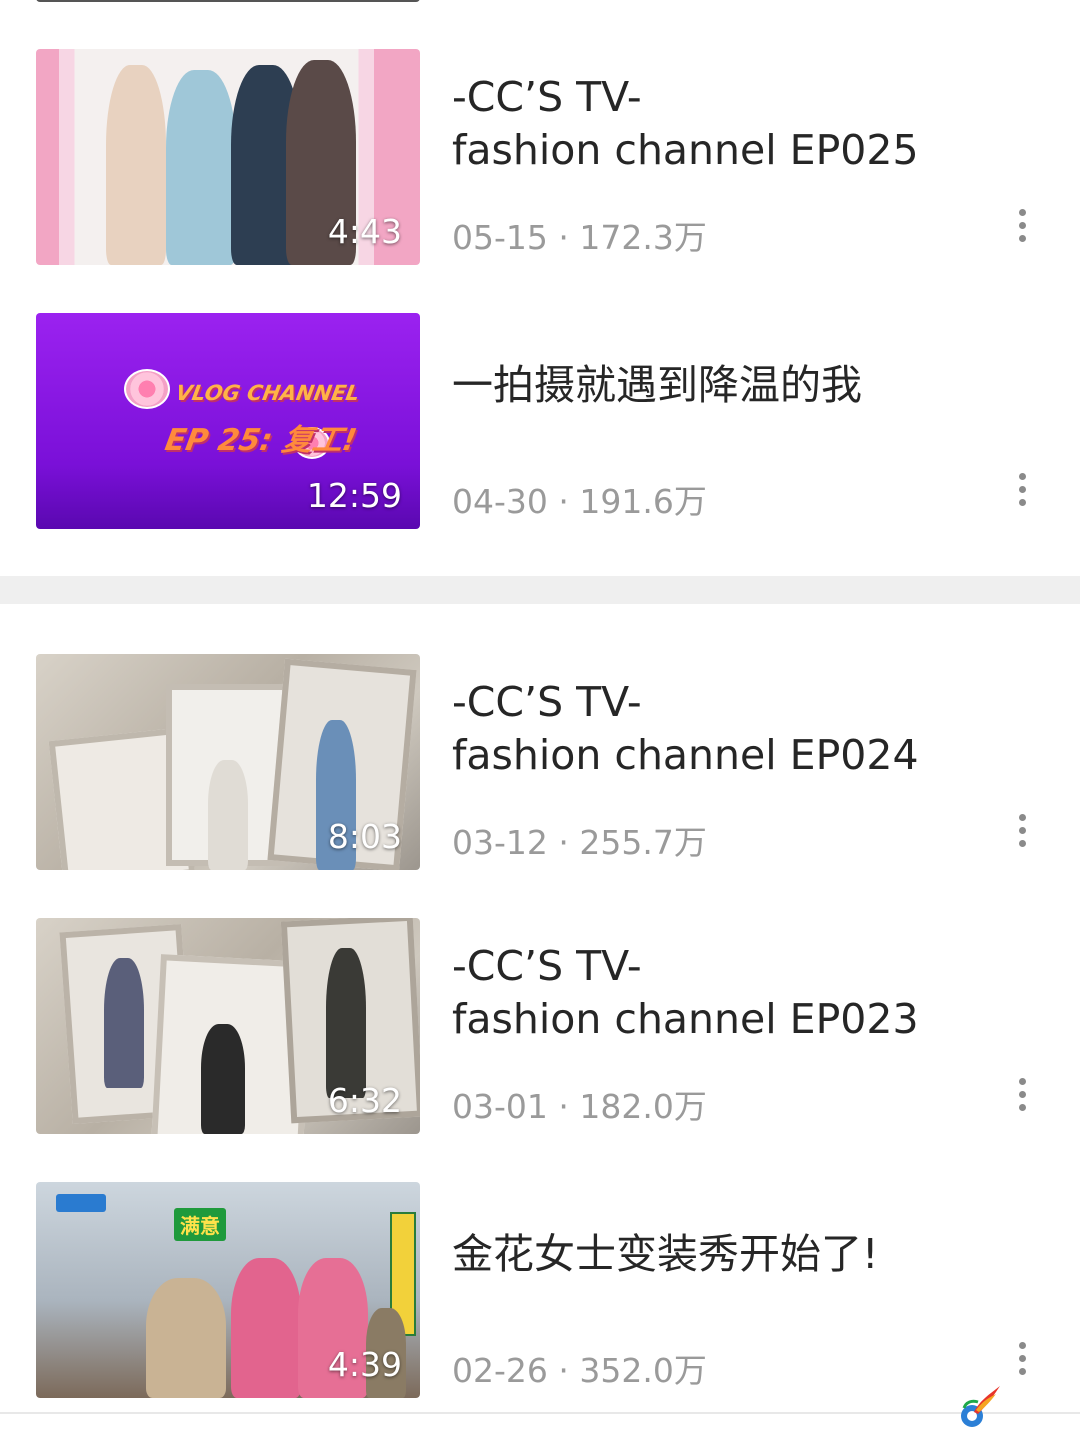 Image resolution: width=1080 pixels, height=1441 pixels. I want to click on video-meta: 05-15 · 172.3万, so click(579, 237).